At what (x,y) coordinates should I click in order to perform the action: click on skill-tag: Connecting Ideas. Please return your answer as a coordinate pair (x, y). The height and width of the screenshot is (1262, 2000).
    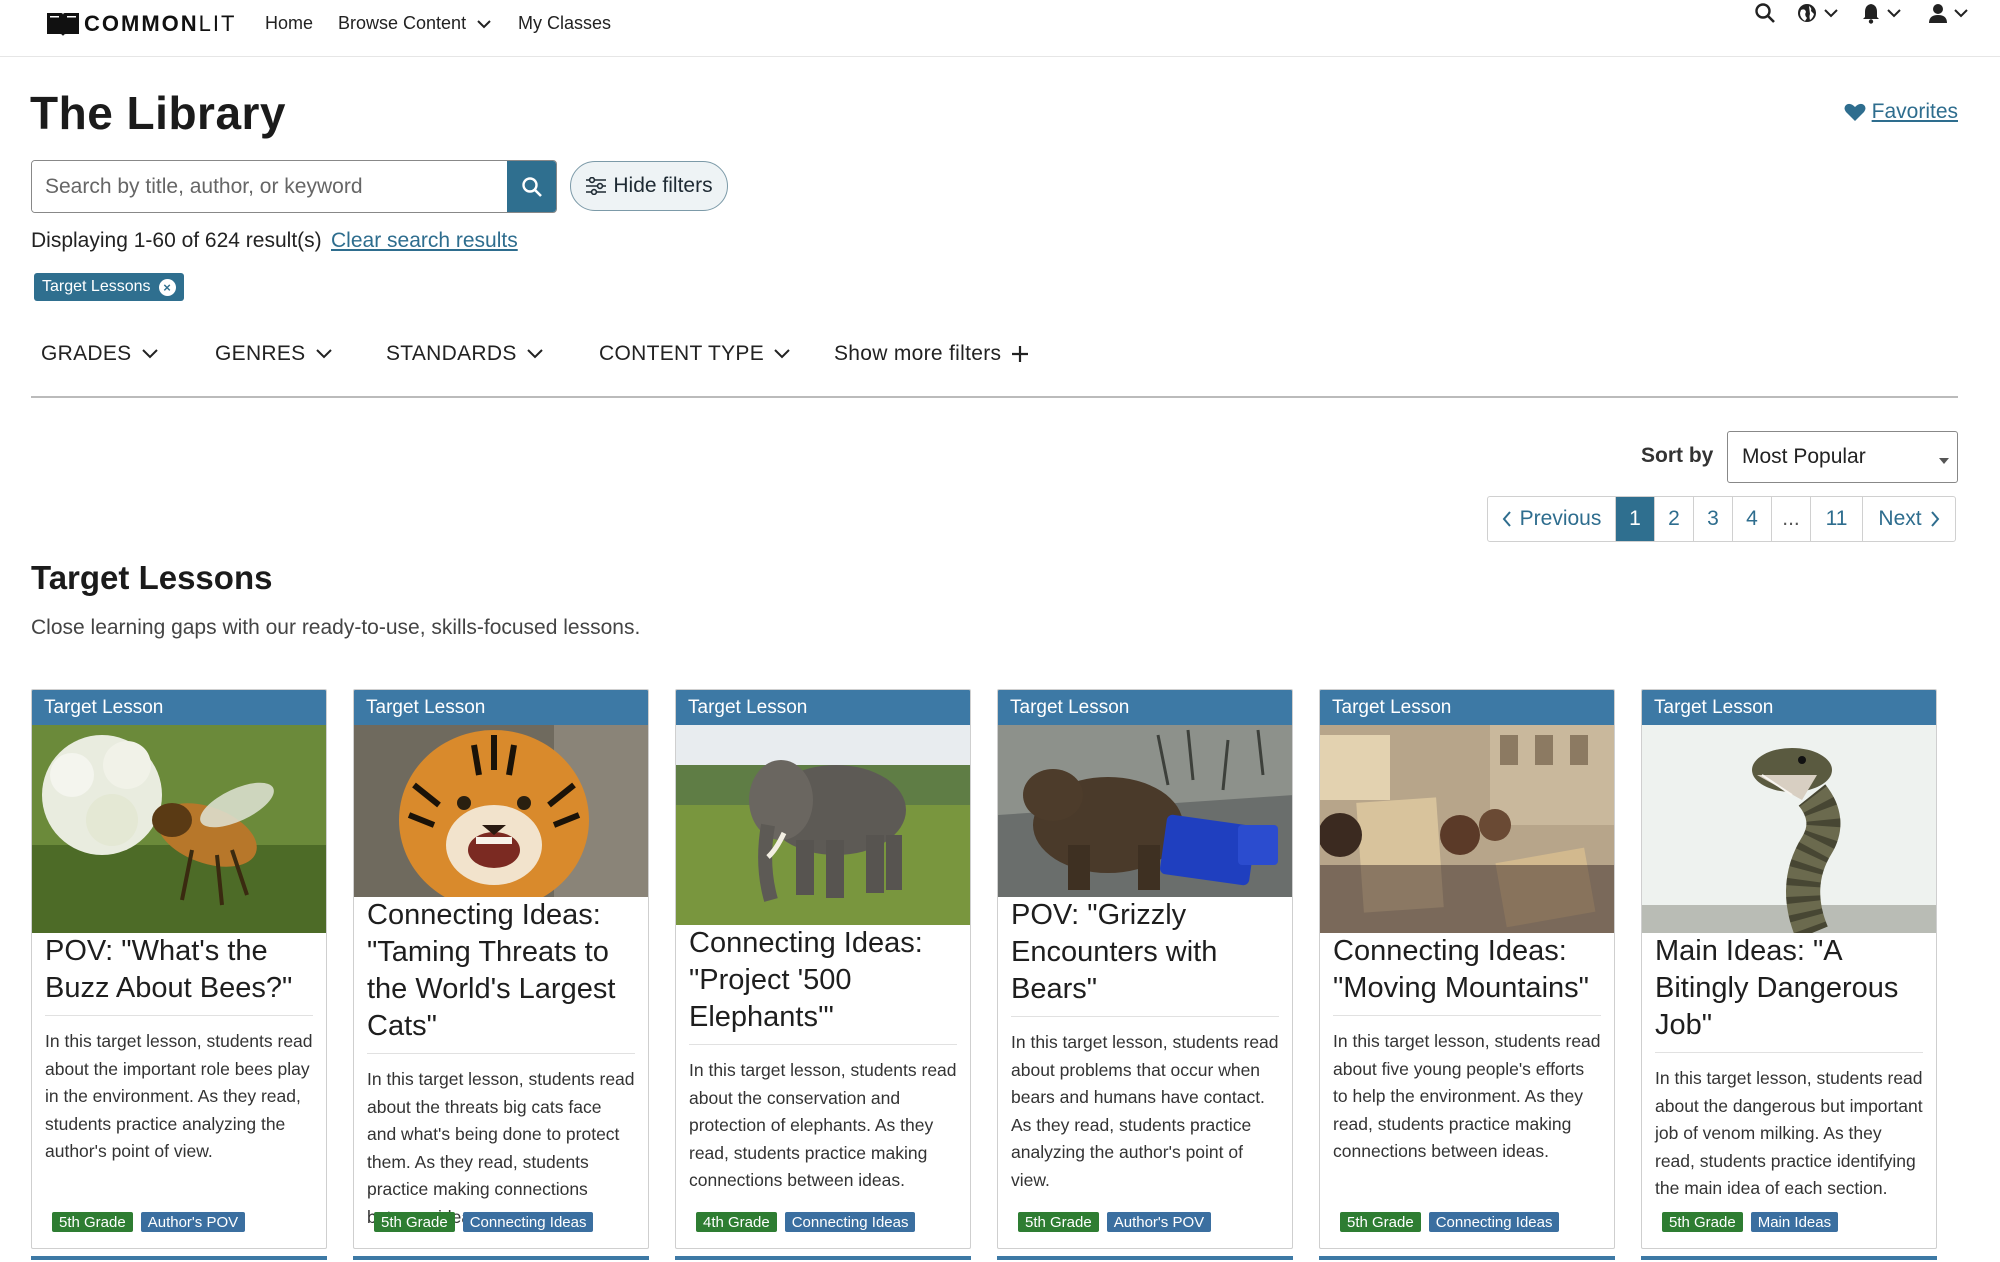
    Looking at the image, I should click on (850, 1222).